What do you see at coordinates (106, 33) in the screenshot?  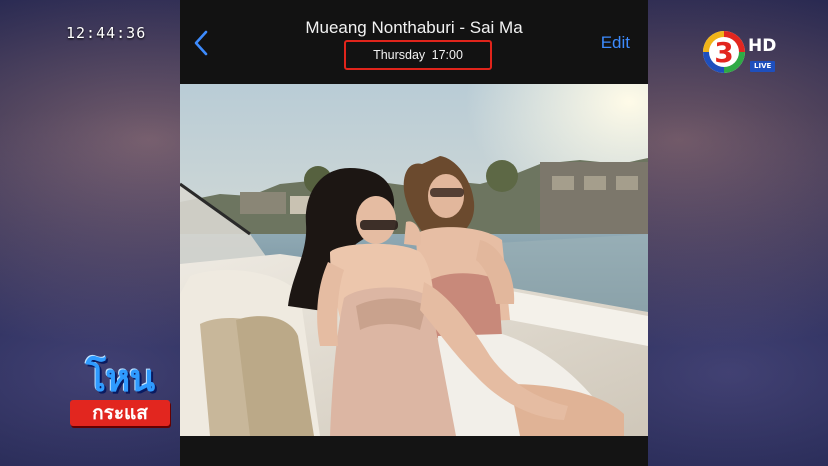 I see `broadcast-clock: 12:44:36` at bounding box center [106, 33].